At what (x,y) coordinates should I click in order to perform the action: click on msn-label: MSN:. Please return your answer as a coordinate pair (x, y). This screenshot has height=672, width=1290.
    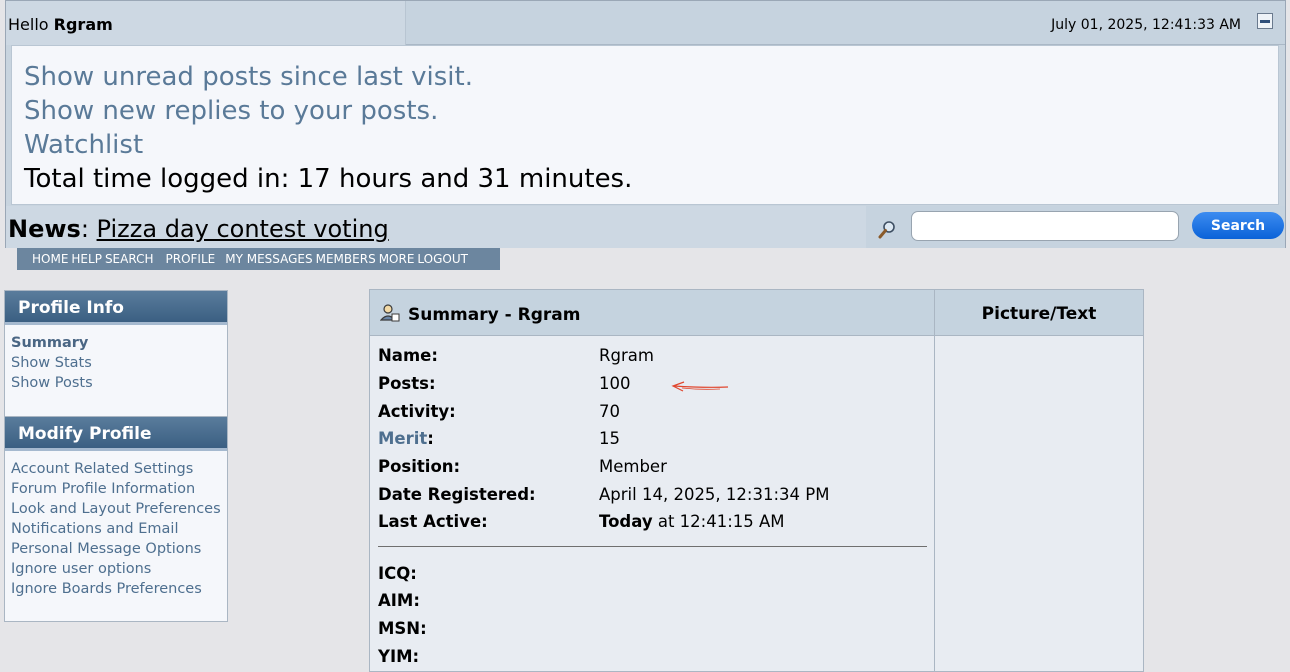
    Looking at the image, I should click on (402, 628).